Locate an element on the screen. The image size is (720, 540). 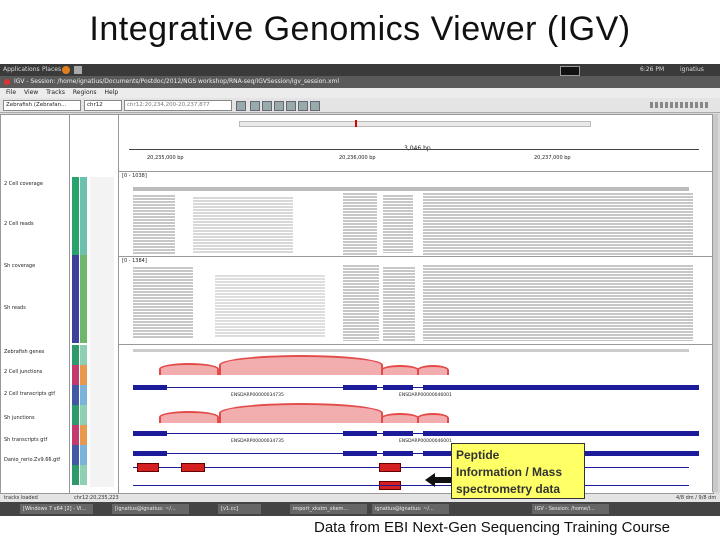
track-label-sh-junctions: Sh junctions is located at coordinates (19, 418).